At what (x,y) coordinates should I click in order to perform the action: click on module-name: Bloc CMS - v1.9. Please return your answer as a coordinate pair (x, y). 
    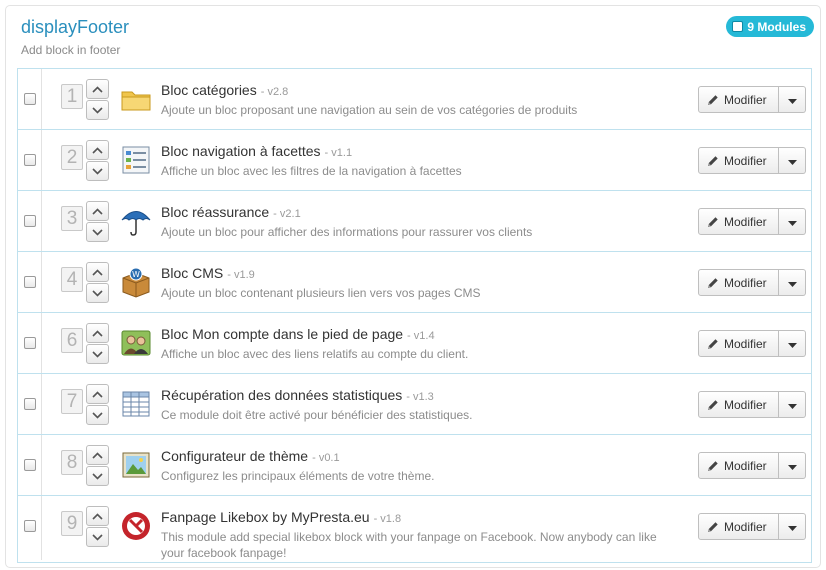
    Looking at the image, I should click on (208, 273).